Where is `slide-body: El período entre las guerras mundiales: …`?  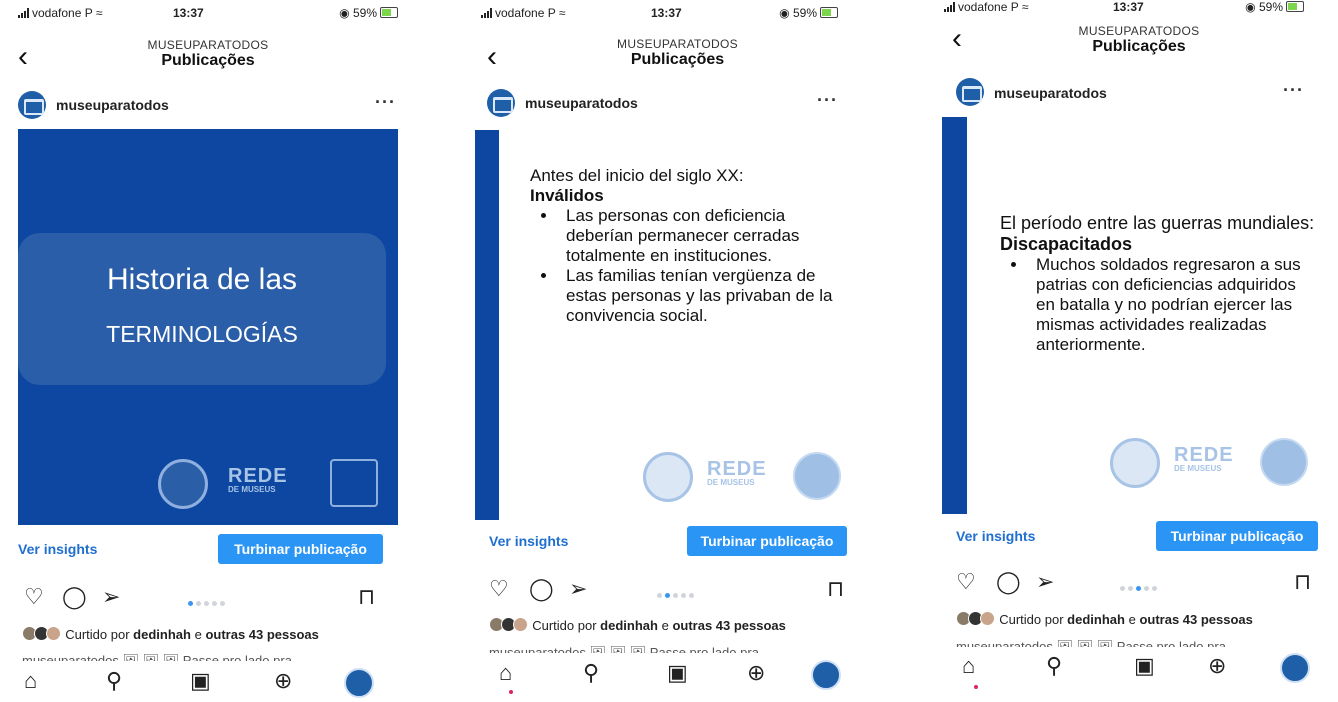
slide-body: El período entre las guerras mundiales: … is located at coordinates (1157, 284).